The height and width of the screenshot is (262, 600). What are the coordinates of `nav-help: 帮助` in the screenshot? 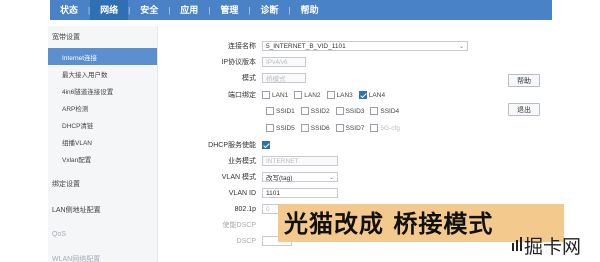 It's located at (310, 10).